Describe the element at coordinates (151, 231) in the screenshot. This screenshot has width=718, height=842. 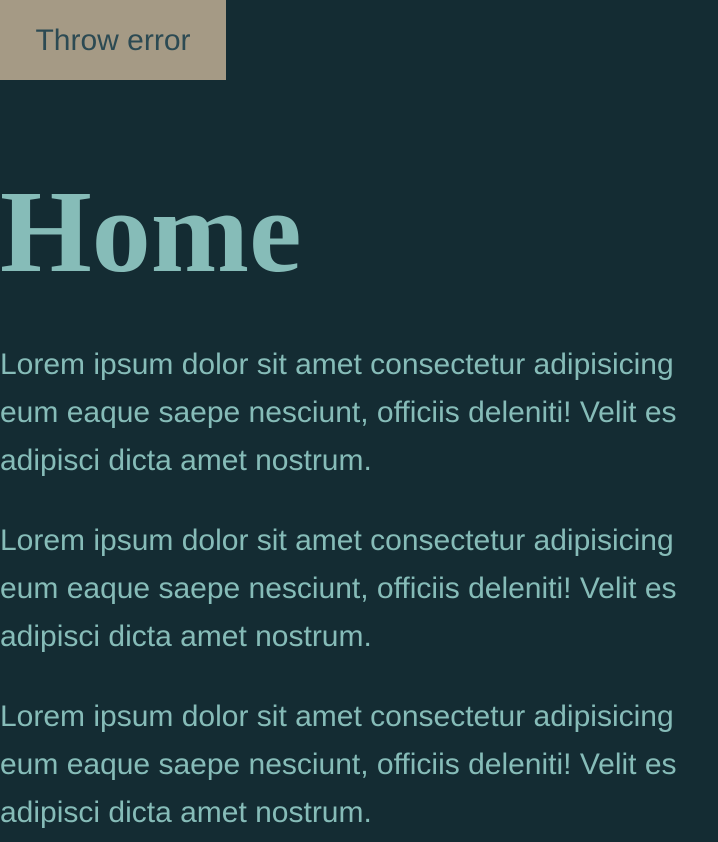
I see `page-title: Home` at that location.